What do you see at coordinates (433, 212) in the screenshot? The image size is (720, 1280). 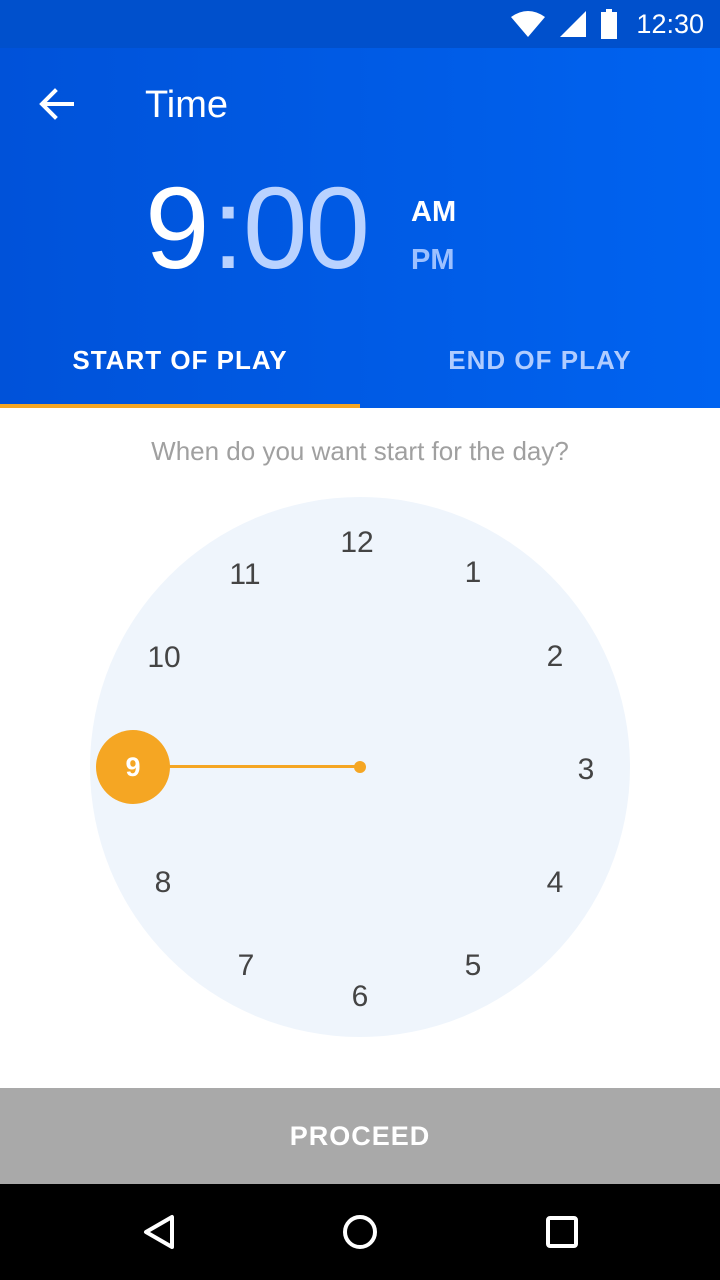 I see `am-toggle: AM` at bounding box center [433, 212].